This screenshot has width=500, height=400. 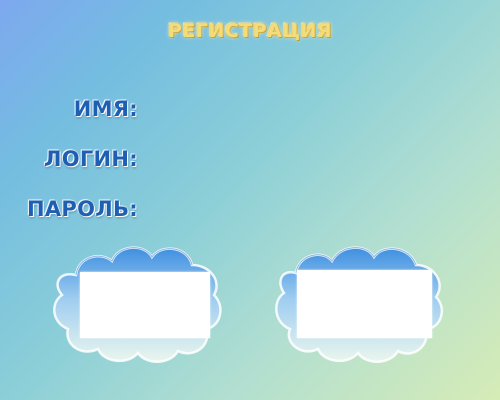 What do you see at coordinates (90, 159) in the screenshot?
I see `login-label: ЛОГИН:` at bounding box center [90, 159].